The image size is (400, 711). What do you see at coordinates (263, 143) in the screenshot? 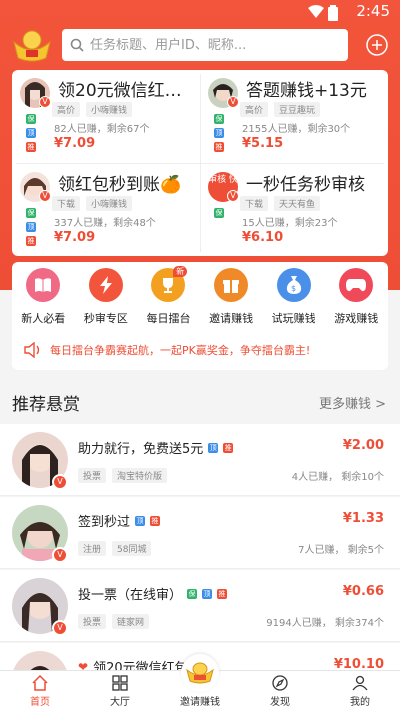
I see `task-price: ¥5.15` at bounding box center [263, 143].